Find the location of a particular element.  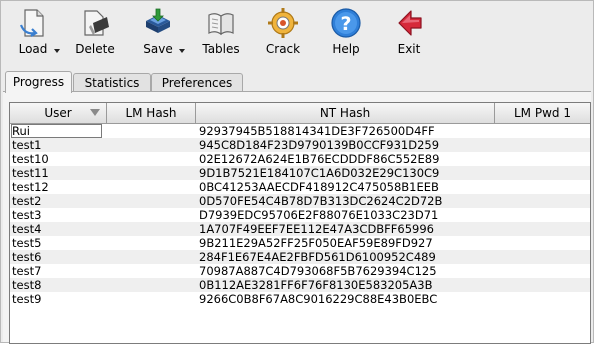

column-header-nt-hash: NT Hash is located at coordinates (345, 113).